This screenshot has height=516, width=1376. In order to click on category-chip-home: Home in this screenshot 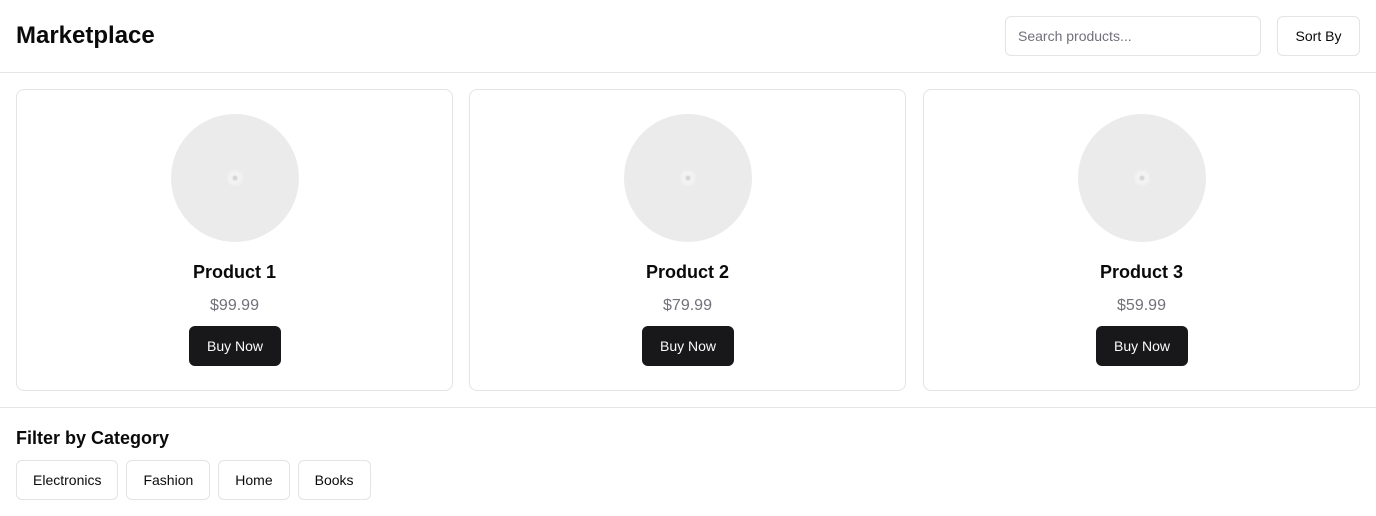, I will do `click(254, 480)`.